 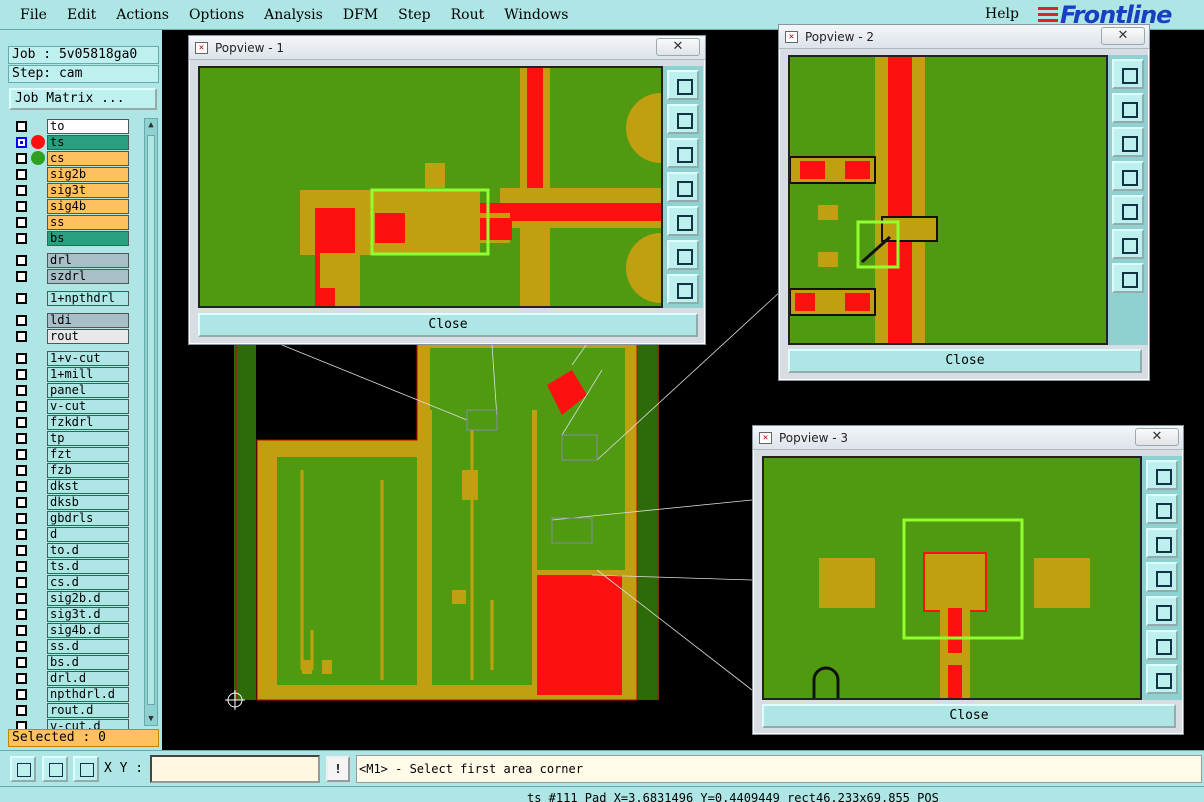 I want to click on layer-row: sig4b.d, so click(x=76, y=630).